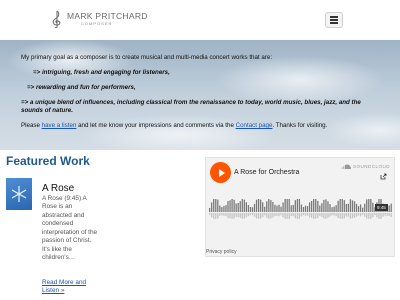  Describe the element at coordinates (99, 19) in the screenshot. I see `site-logo: MARK PRITCHARD COMPOSER` at that location.